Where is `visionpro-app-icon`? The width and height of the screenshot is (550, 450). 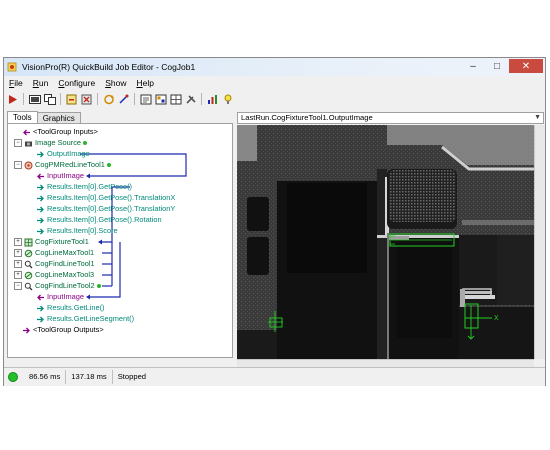 visionpro-app-icon is located at coordinates (12, 67).